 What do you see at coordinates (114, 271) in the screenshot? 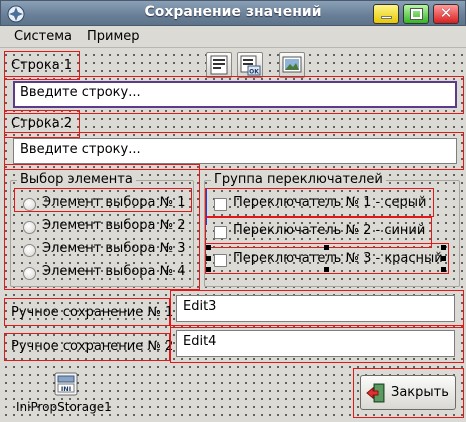
I see `radio-label-4: Элемент выбора № 4` at bounding box center [114, 271].